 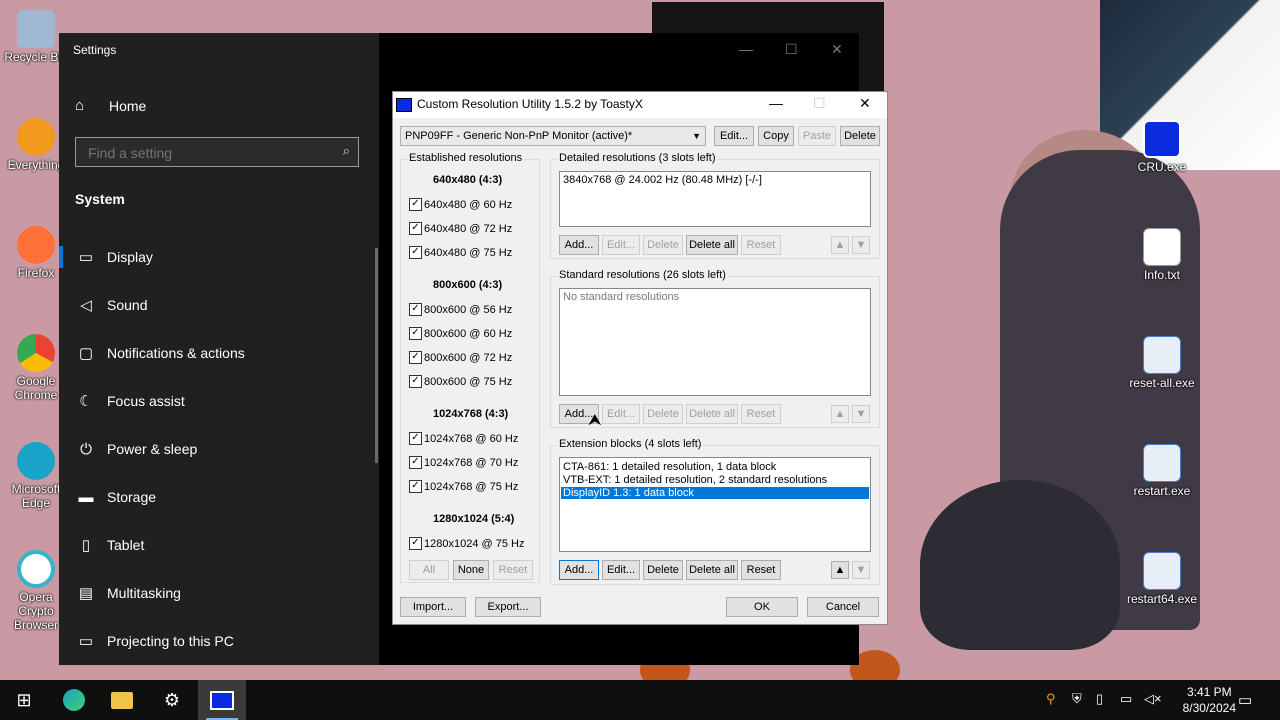 What do you see at coordinates (172, 700) in the screenshot?
I see `taskbar-settings: ⚙` at bounding box center [172, 700].